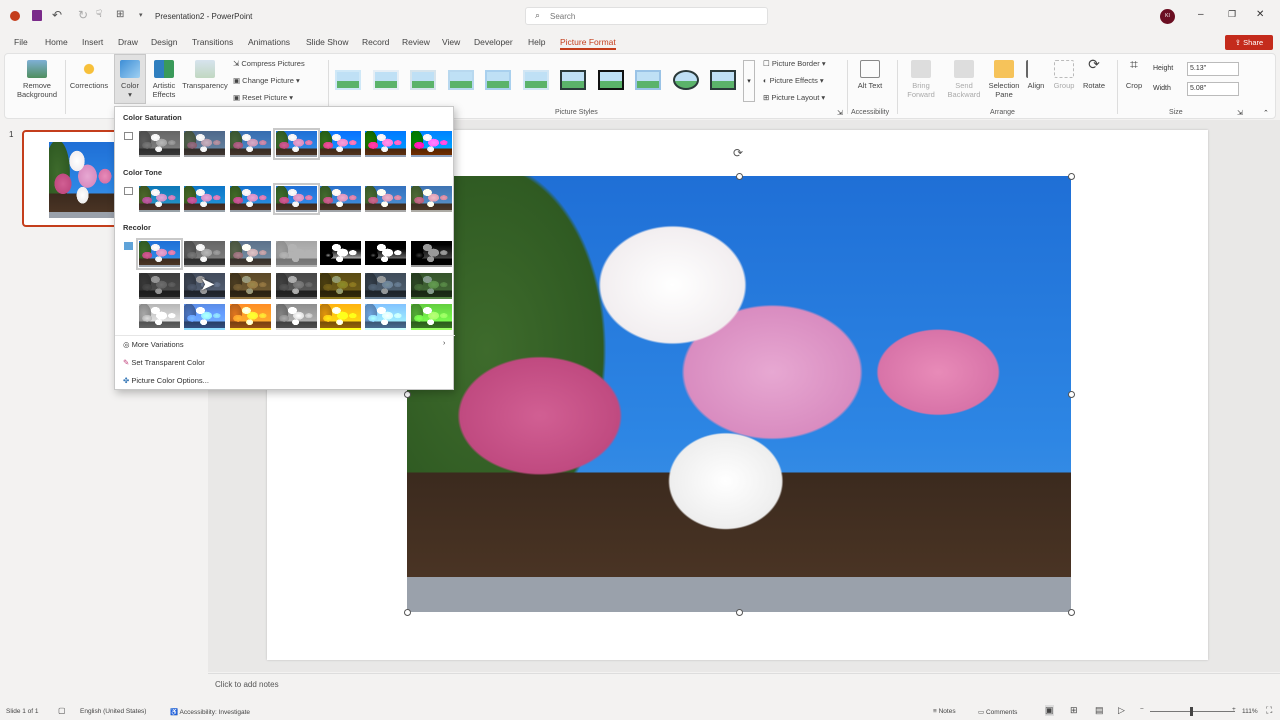  I want to click on save-icon, so click(37, 15).